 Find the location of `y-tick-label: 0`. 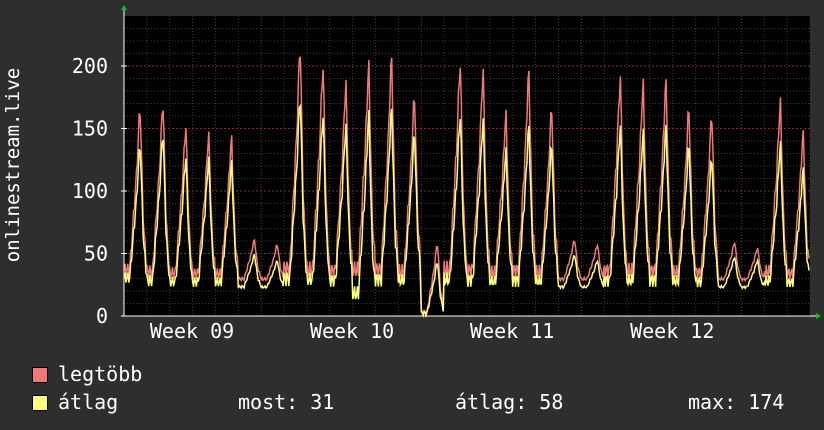

y-tick-label: 0 is located at coordinates (102, 316).